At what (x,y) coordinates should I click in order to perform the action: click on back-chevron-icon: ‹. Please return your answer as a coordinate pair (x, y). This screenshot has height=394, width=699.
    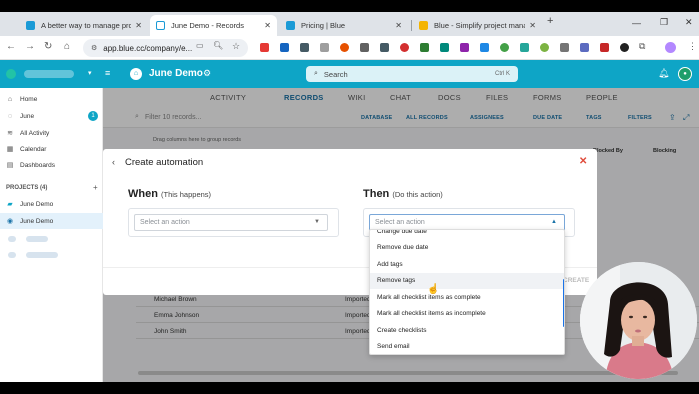
    Looking at the image, I should click on (113, 162).